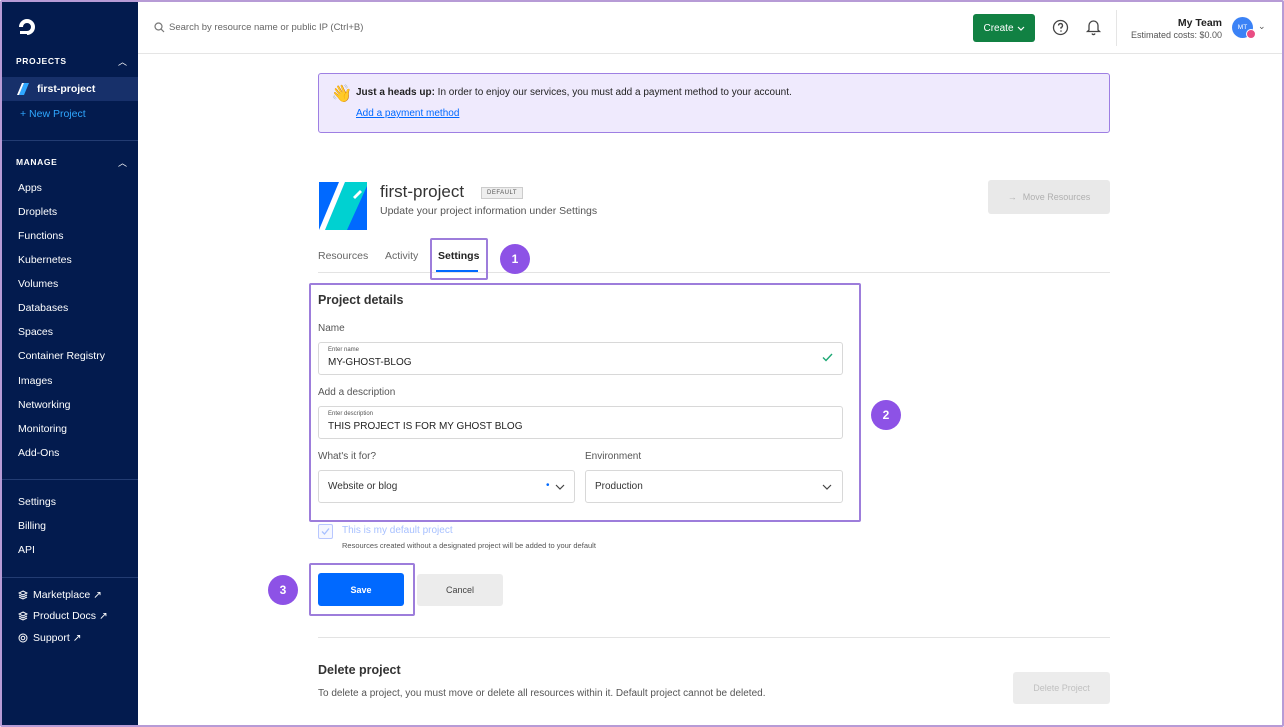 The width and height of the screenshot is (1284, 727). What do you see at coordinates (35, 332) in the screenshot?
I see `sidebar-item-spaces: Spaces` at bounding box center [35, 332].